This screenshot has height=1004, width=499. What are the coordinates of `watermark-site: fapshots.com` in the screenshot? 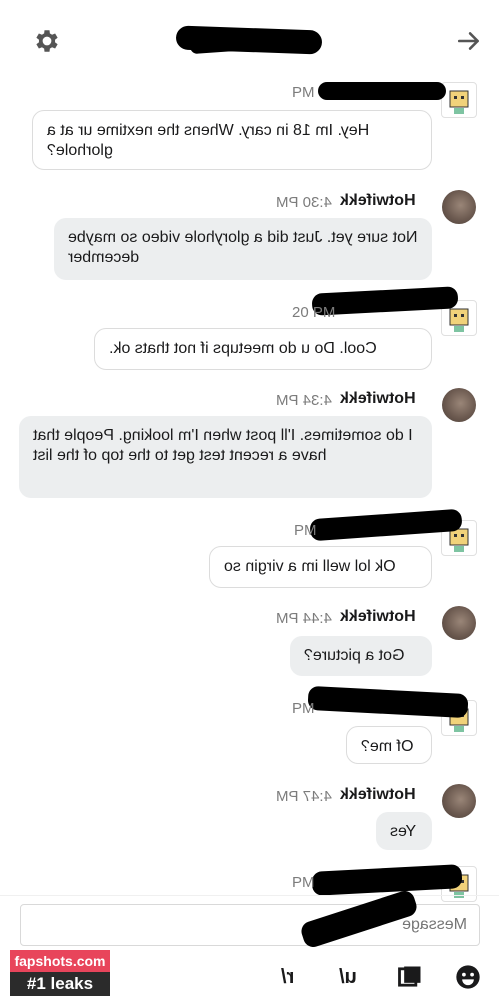 It's located at (60, 961).